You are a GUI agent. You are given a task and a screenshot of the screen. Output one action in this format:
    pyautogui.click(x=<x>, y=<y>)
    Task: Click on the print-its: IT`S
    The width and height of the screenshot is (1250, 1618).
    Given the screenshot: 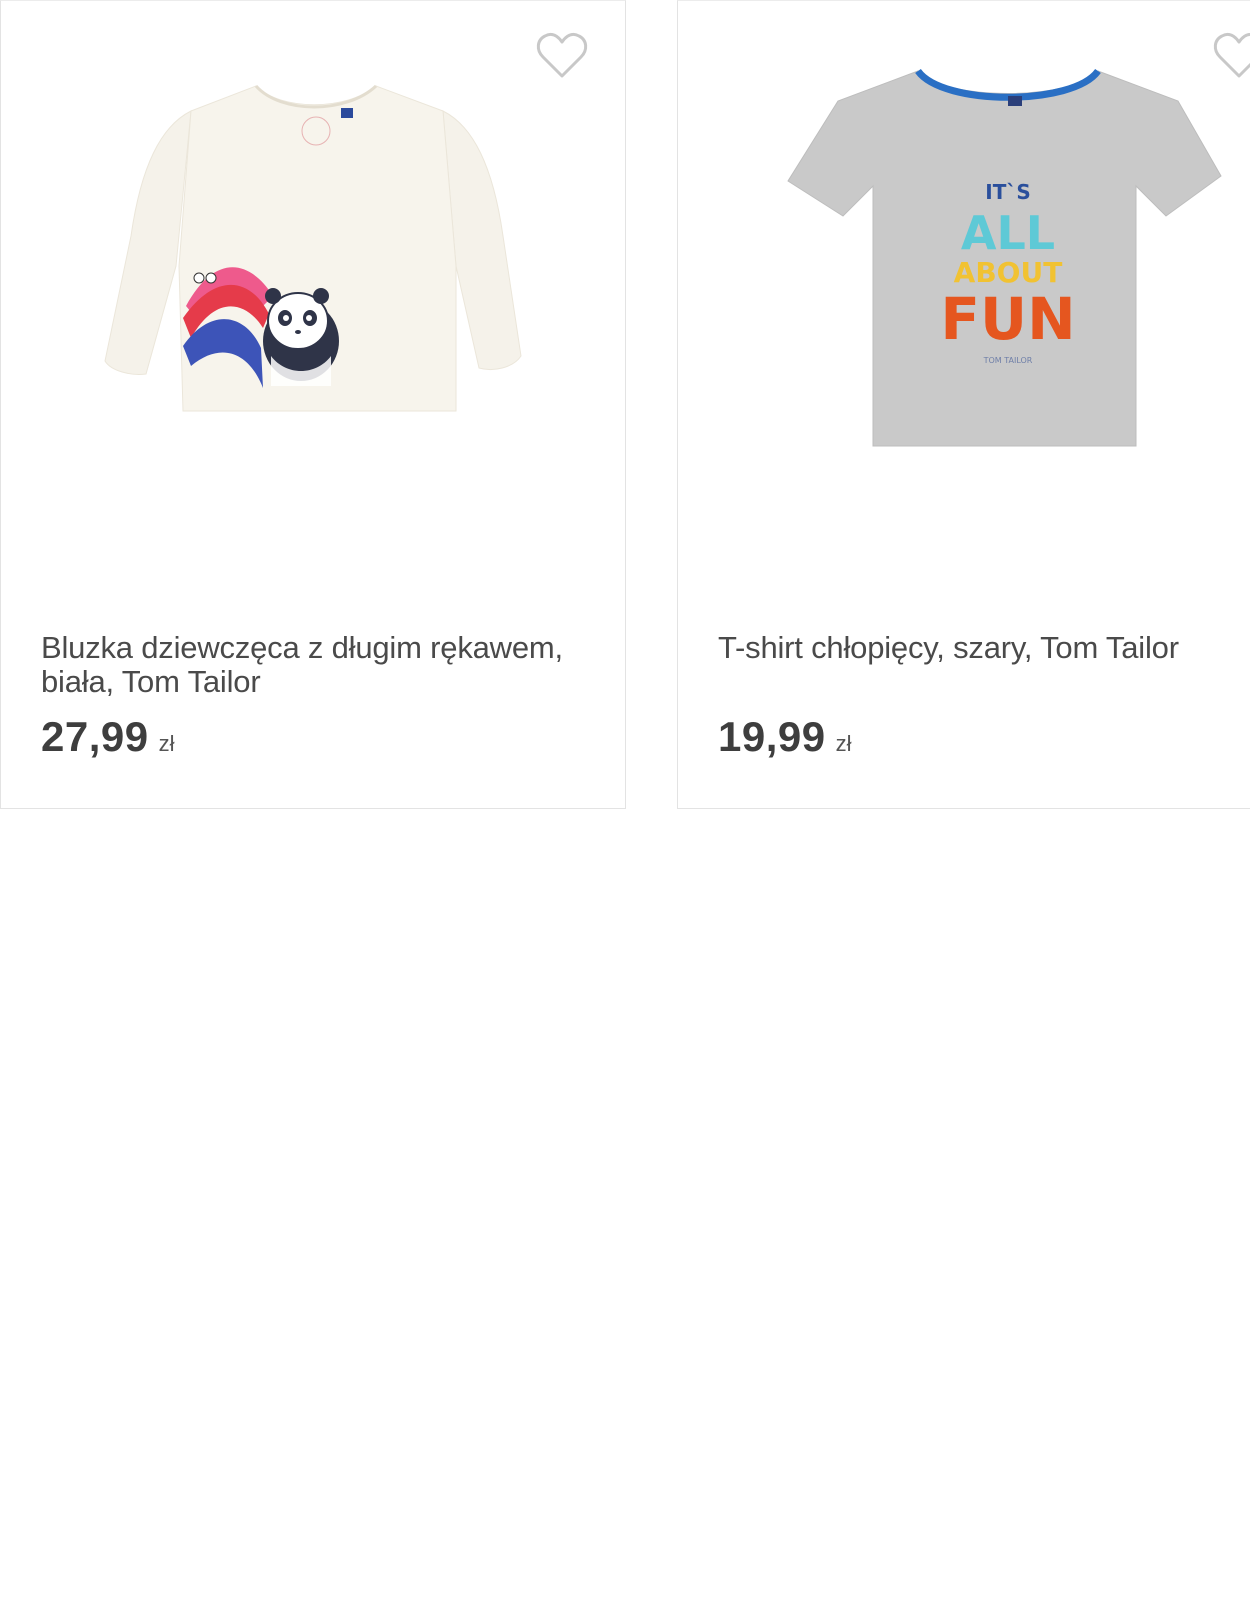 What is the action you would take?
    pyautogui.click(x=1008, y=192)
    